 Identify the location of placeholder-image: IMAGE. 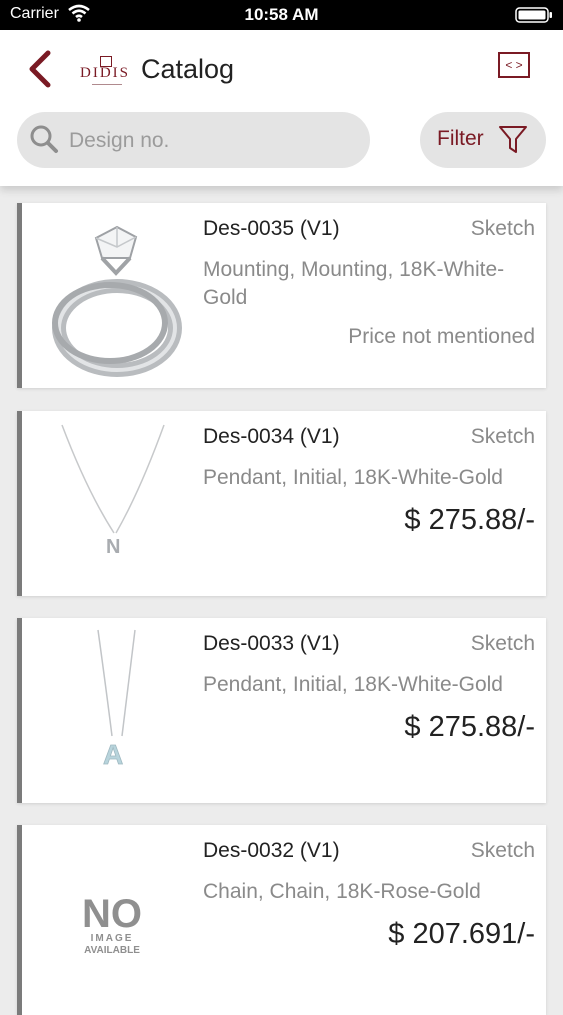
(112, 938).